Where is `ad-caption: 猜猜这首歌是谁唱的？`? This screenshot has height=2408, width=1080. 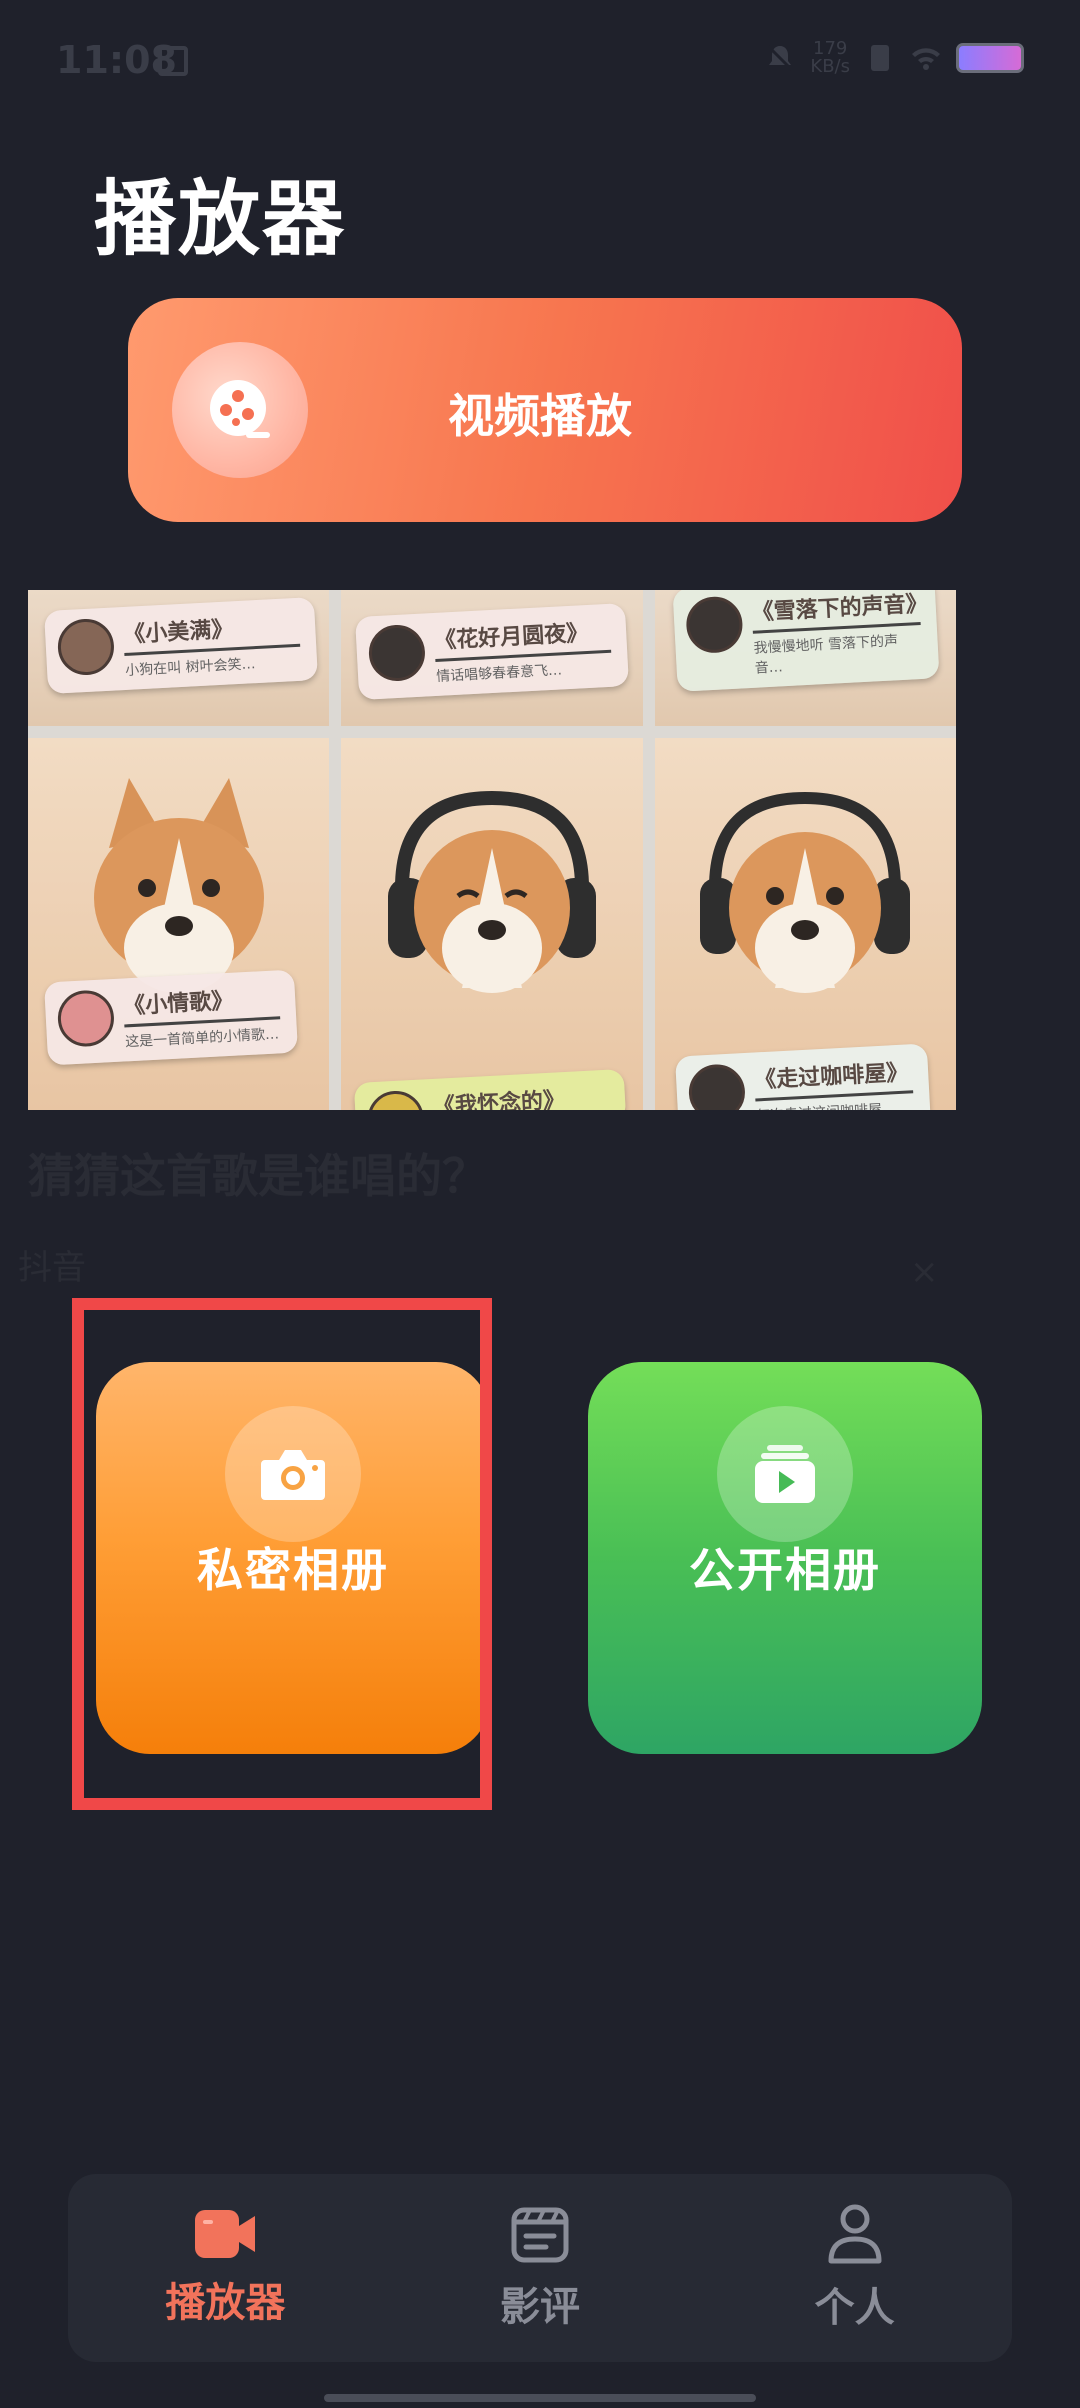
ad-caption: 猜猜这首歌是谁唱的？ is located at coordinates (258, 1176).